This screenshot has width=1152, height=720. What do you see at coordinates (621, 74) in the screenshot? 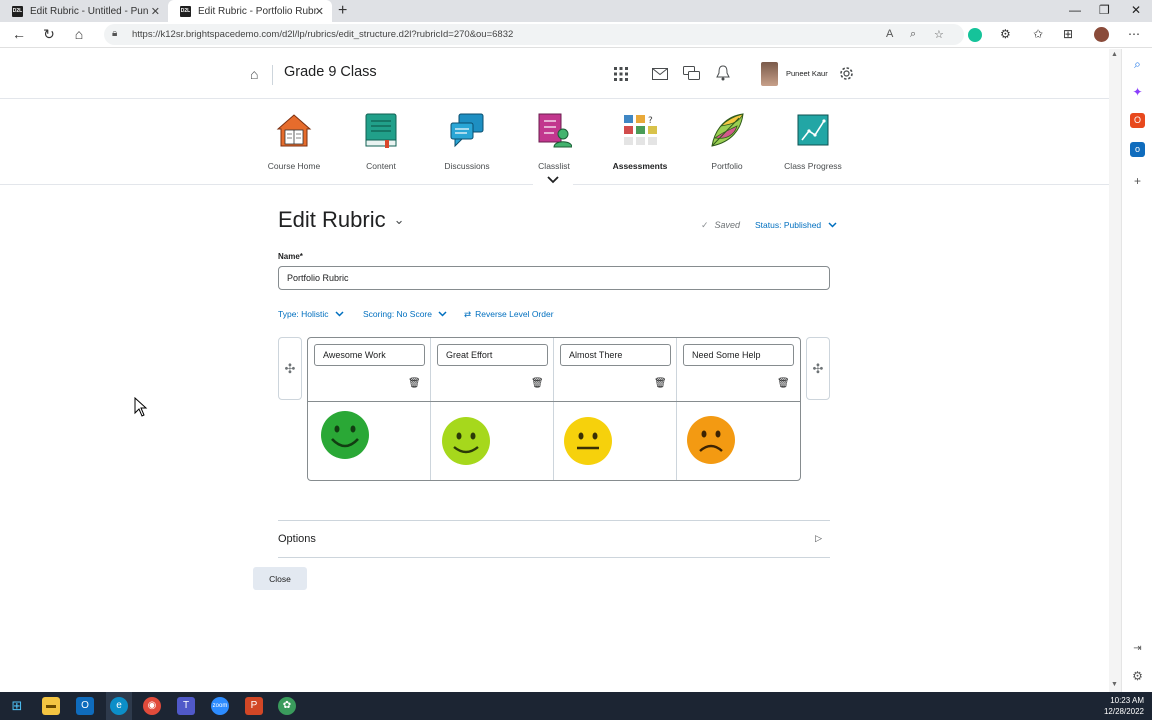
I see `grid-apps-icon` at bounding box center [621, 74].